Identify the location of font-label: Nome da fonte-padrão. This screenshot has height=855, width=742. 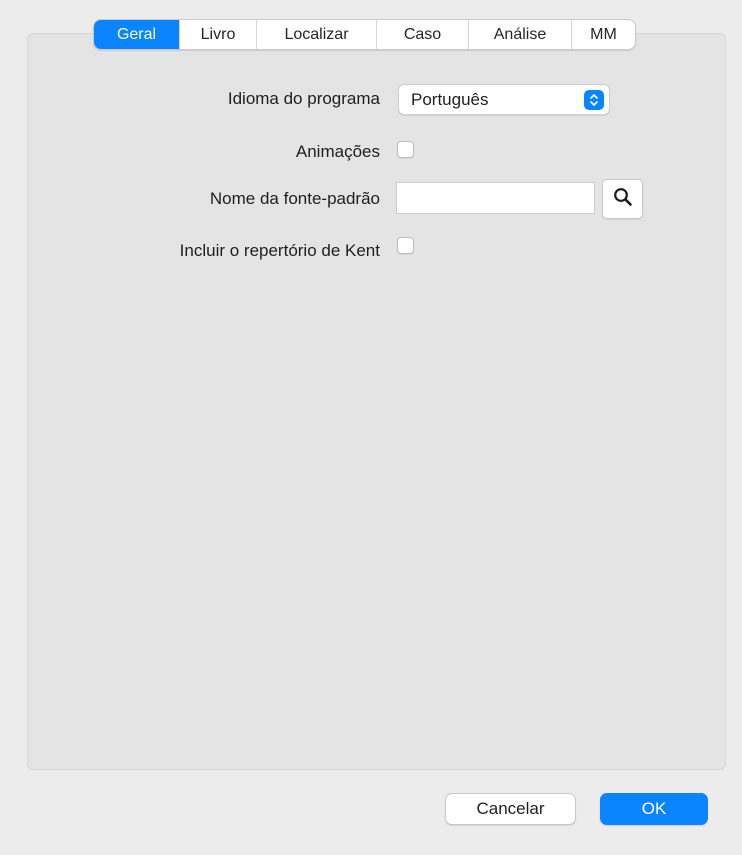
(294, 198).